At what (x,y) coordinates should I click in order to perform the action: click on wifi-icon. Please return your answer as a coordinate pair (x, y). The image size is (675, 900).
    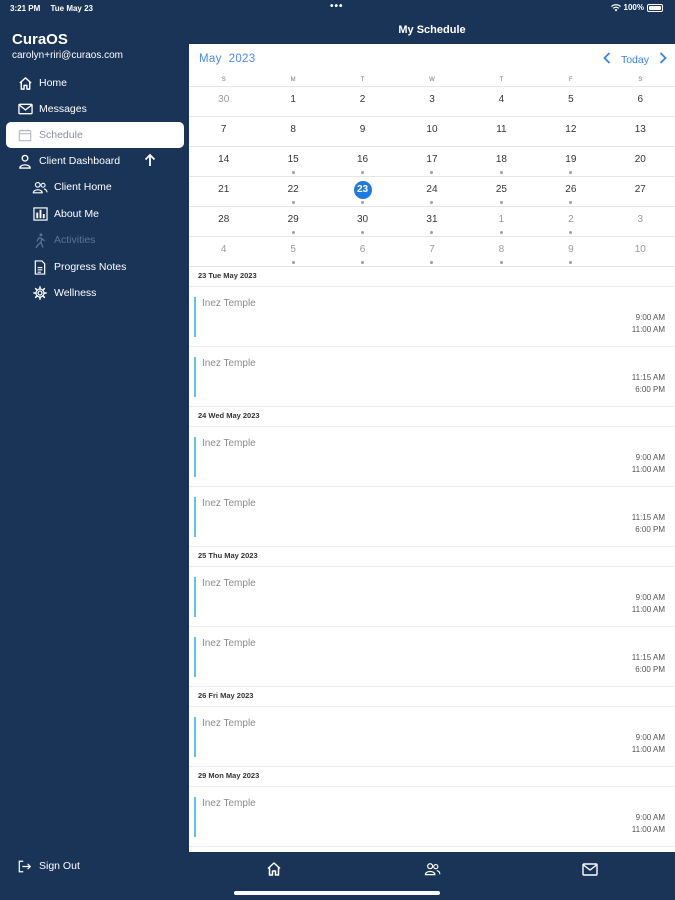
    Looking at the image, I should click on (615, 7).